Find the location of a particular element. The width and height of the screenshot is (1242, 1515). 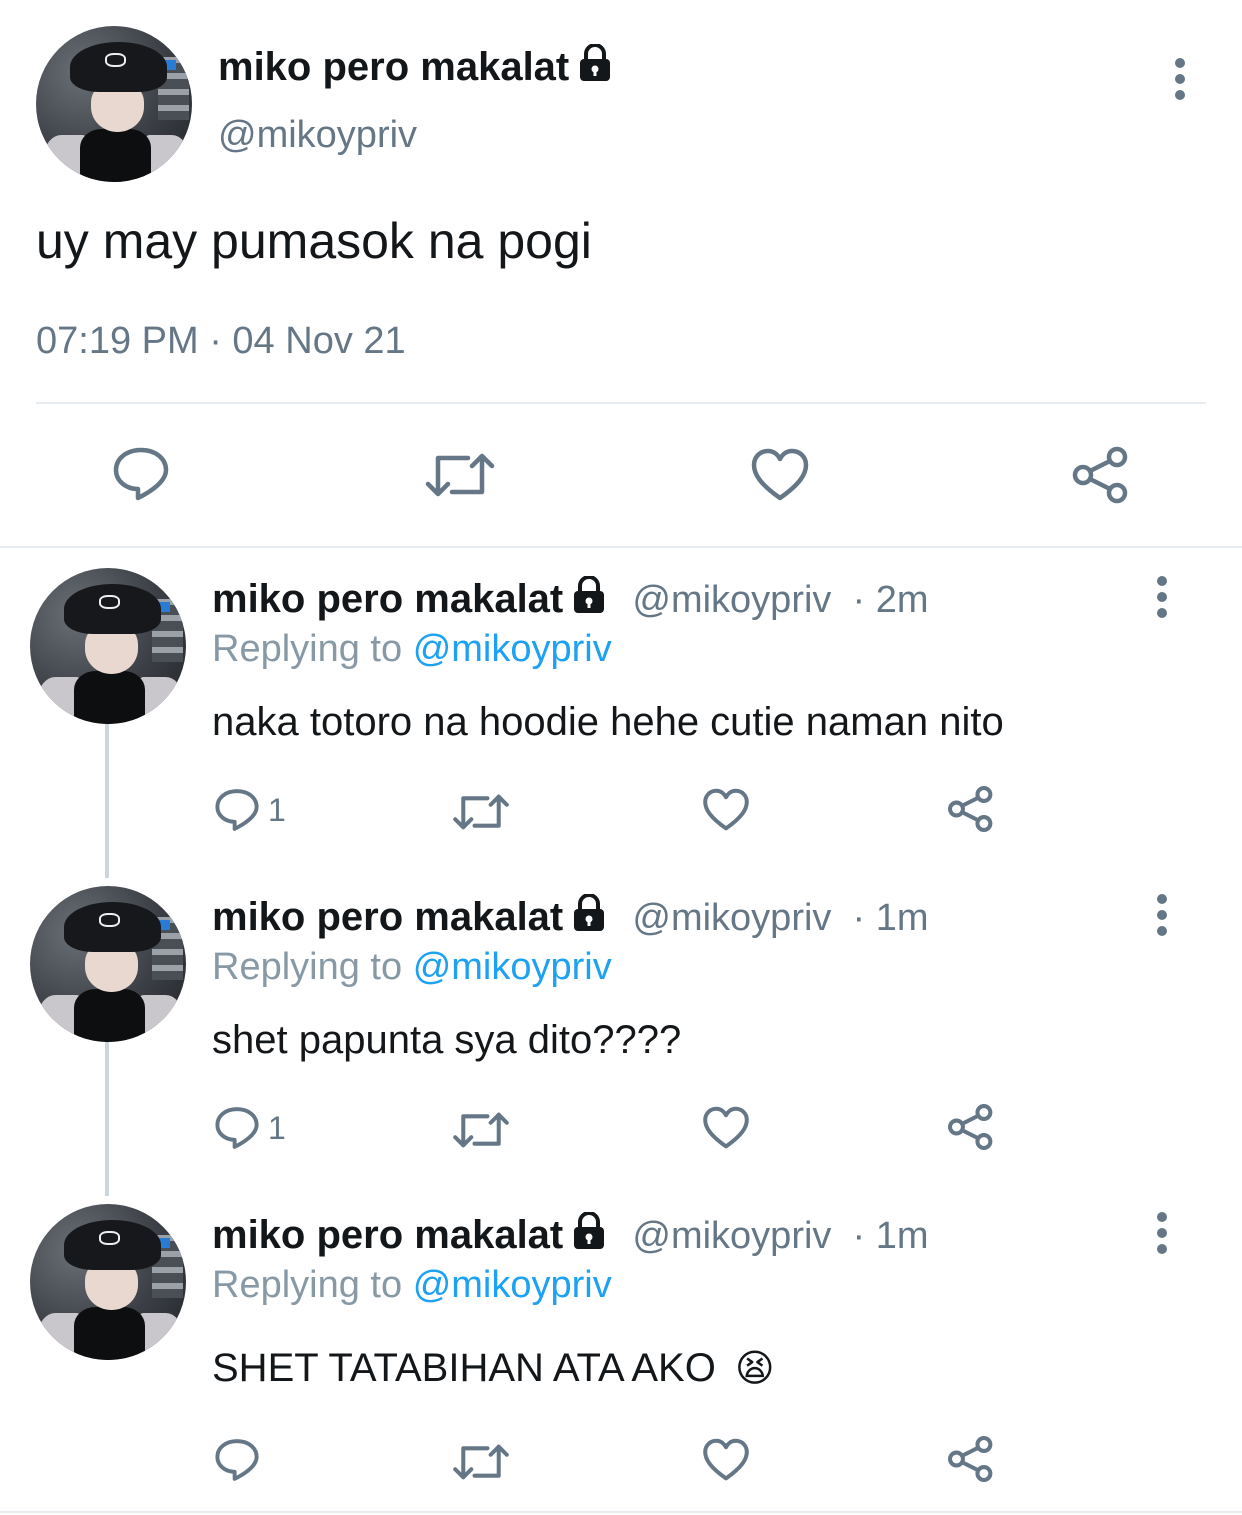

tweet-text: uy may pumasok na pogi is located at coordinates (314, 241).